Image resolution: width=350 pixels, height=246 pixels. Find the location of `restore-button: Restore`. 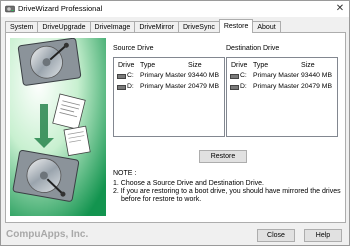

restore-button: Restore is located at coordinates (223, 156).